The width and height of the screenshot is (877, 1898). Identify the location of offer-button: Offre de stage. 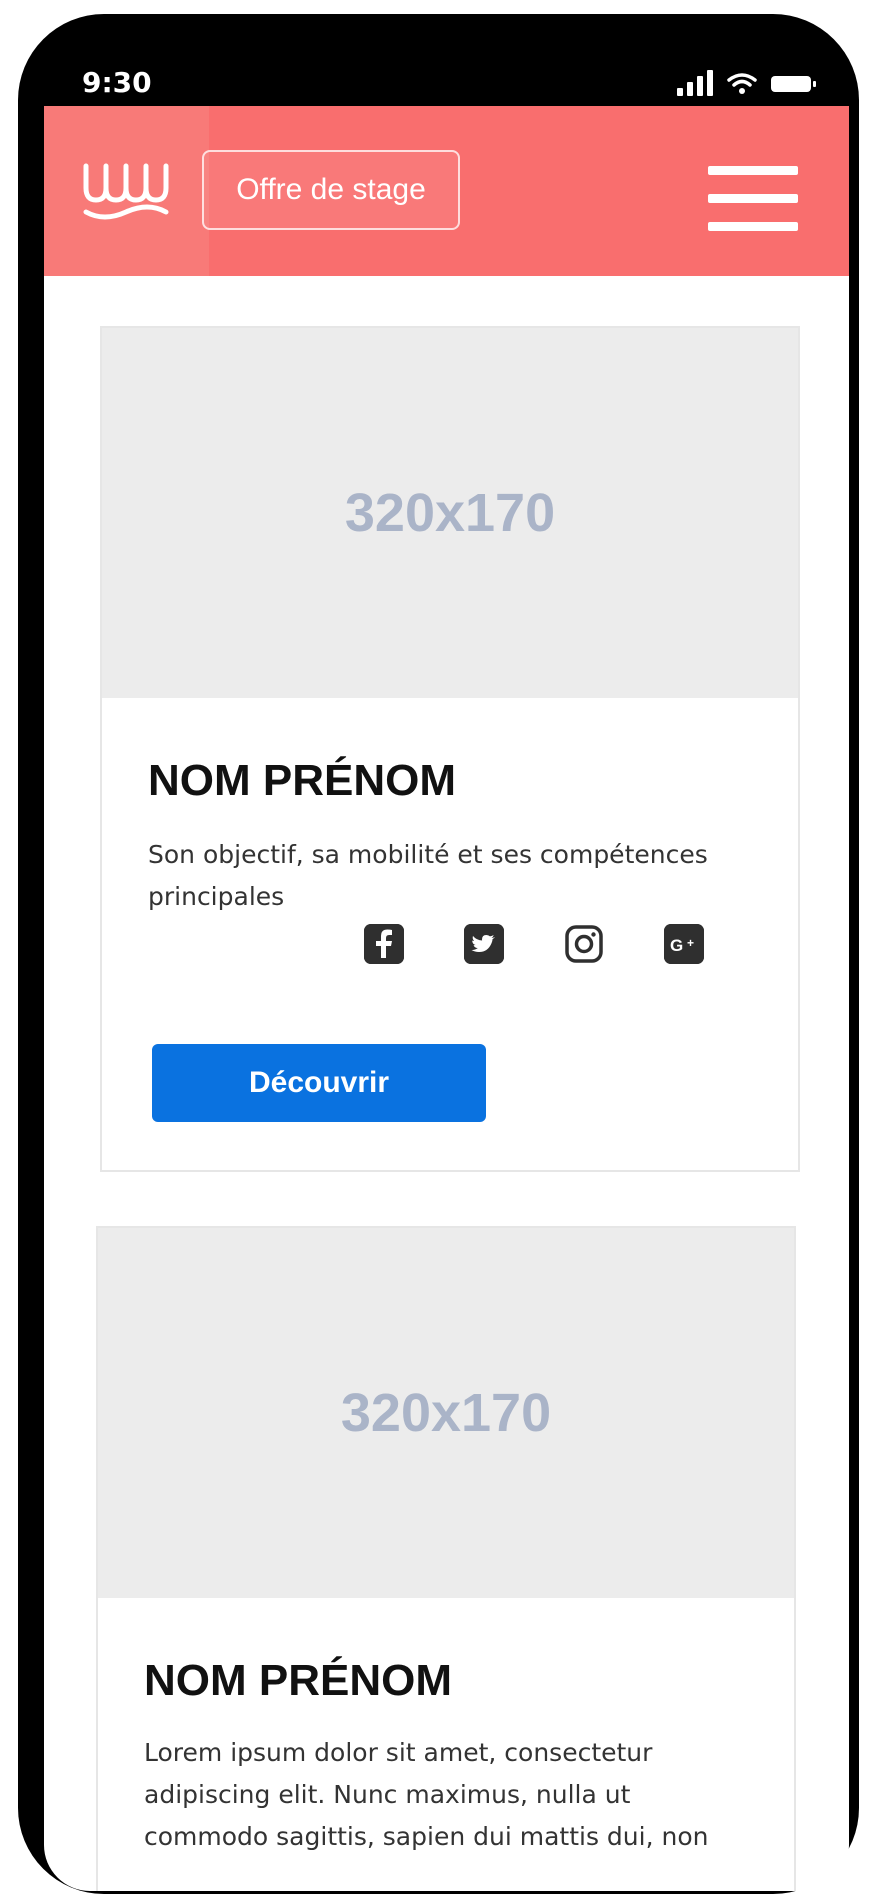
(331, 190).